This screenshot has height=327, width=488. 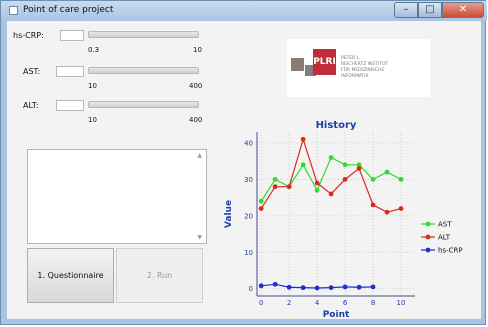 I want to click on run-button-label: 2. Run, so click(x=159, y=275).